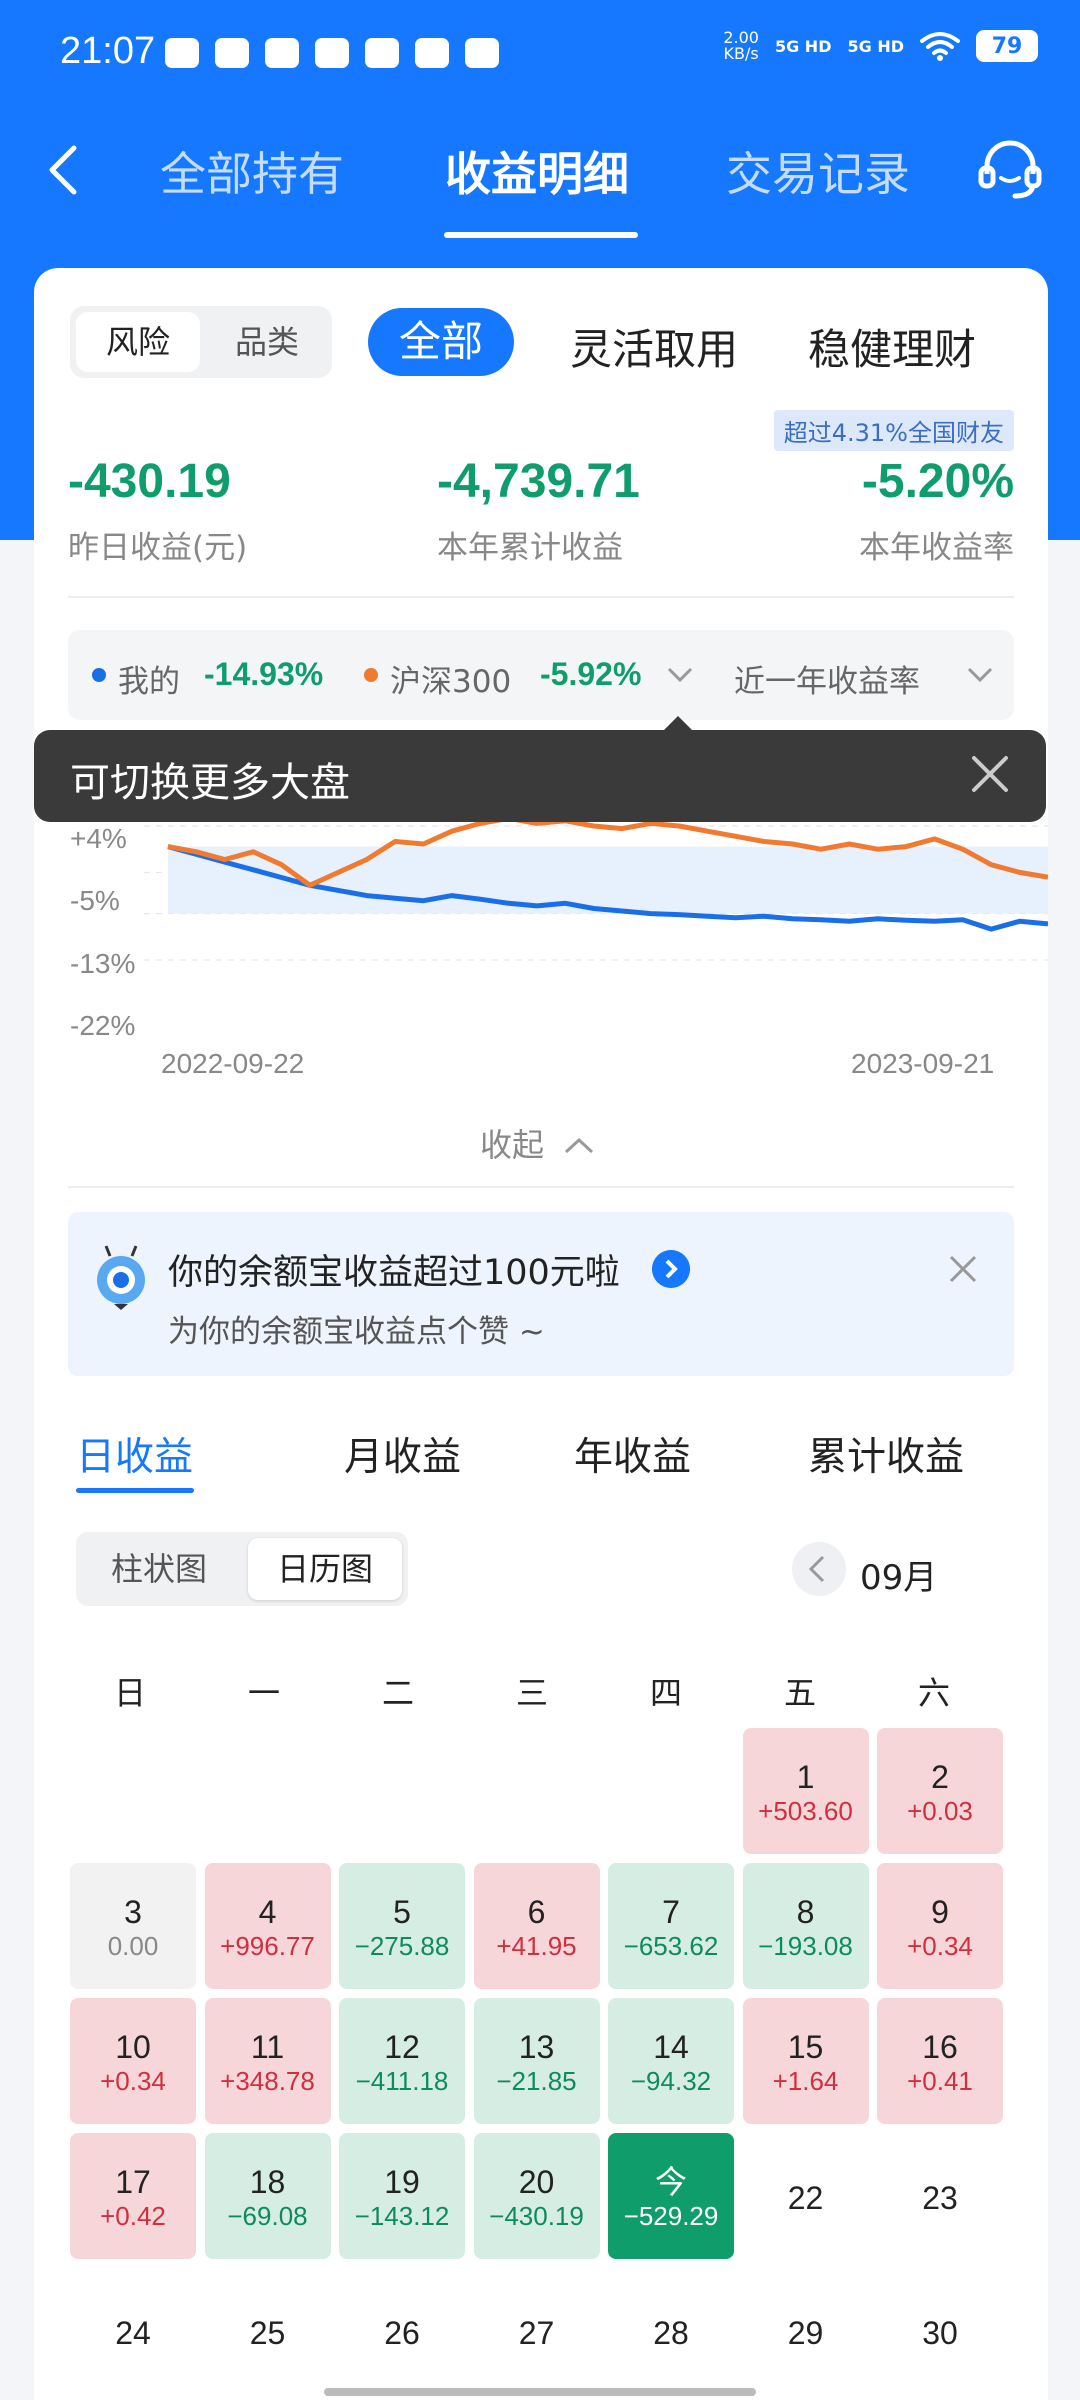  Describe the element at coordinates (1010, 169) in the screenshot. I see `customer-service-icon` at that location.